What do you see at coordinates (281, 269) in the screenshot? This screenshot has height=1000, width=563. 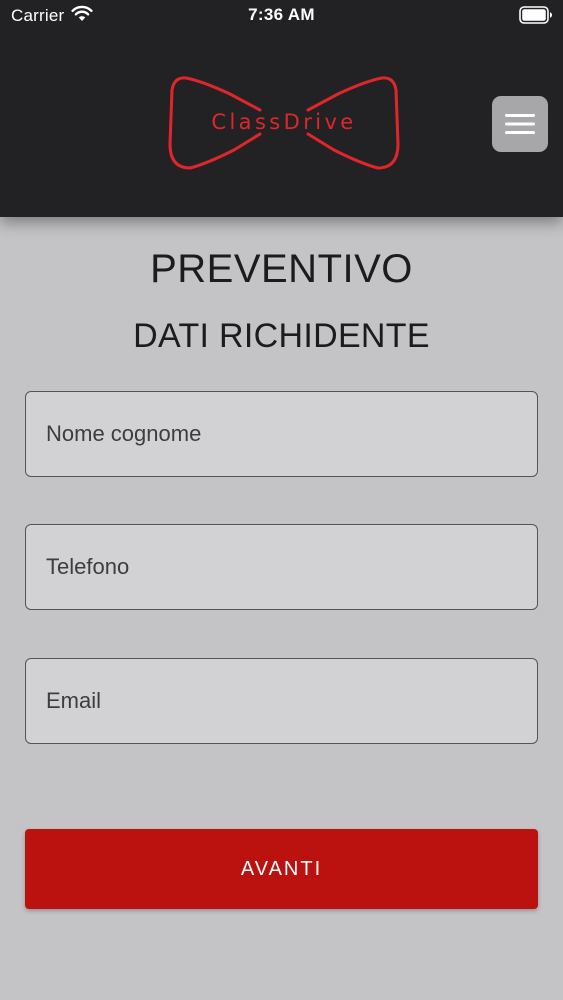 I see `page-title: PREVENTIVO` at bounding box center [281, 269].